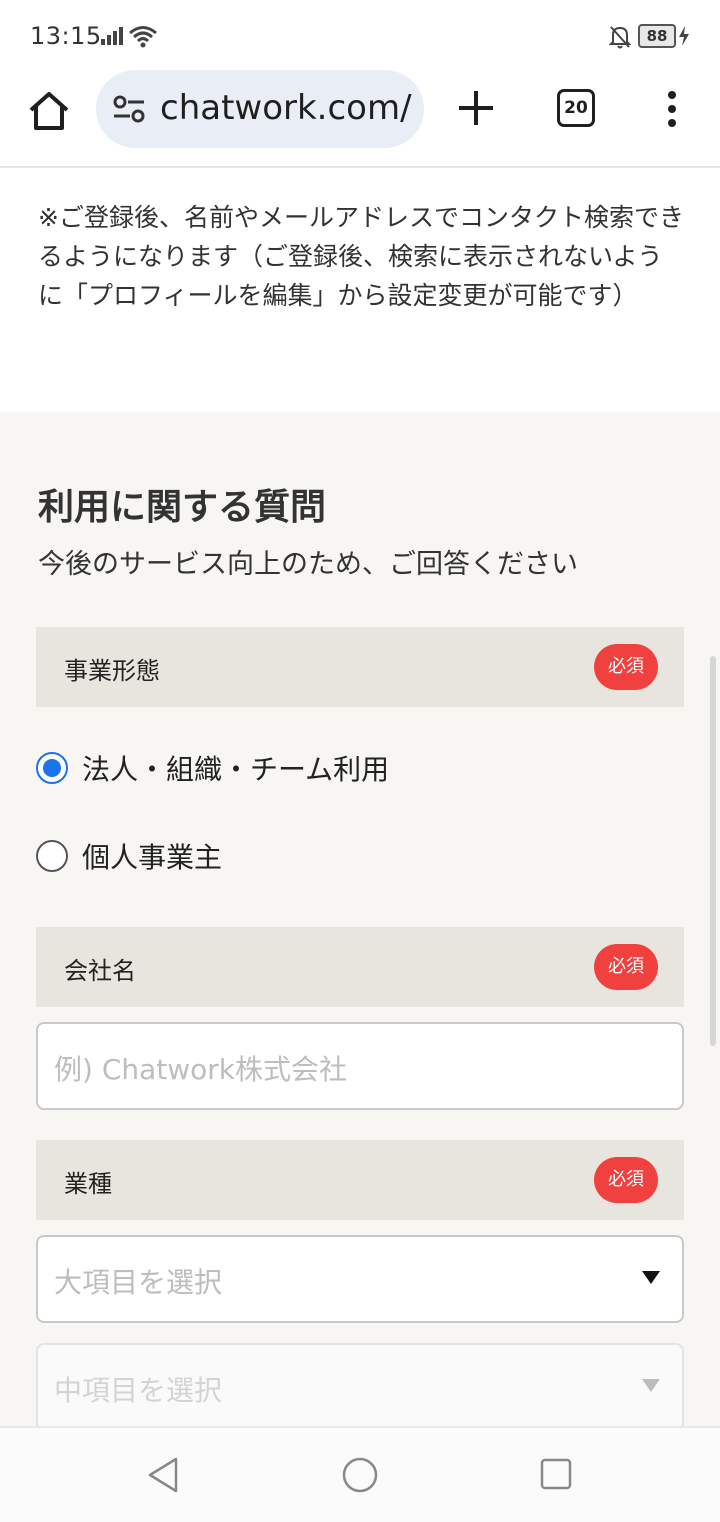  I want to click on section-title: 利用に関する質問, so click(182, 507).